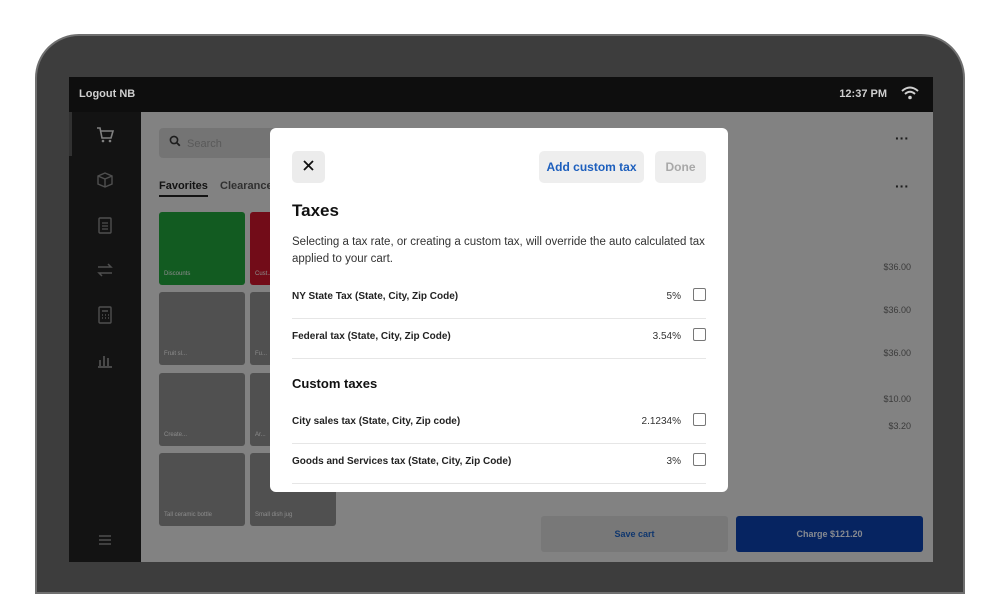 The height and width of the screenshot is (594, 999). Describe the element at coordinates (501, 94) in the screenshot. I see `status-bar: Logout NB 12:37 PM` at that location.